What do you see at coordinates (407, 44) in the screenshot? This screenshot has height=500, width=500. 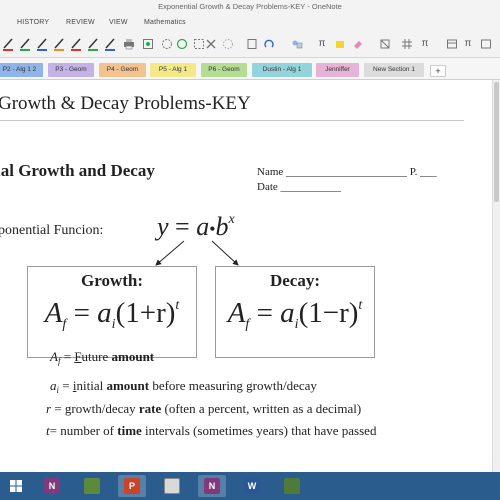 I see `grid-icon` at bounding box center [407, 44].